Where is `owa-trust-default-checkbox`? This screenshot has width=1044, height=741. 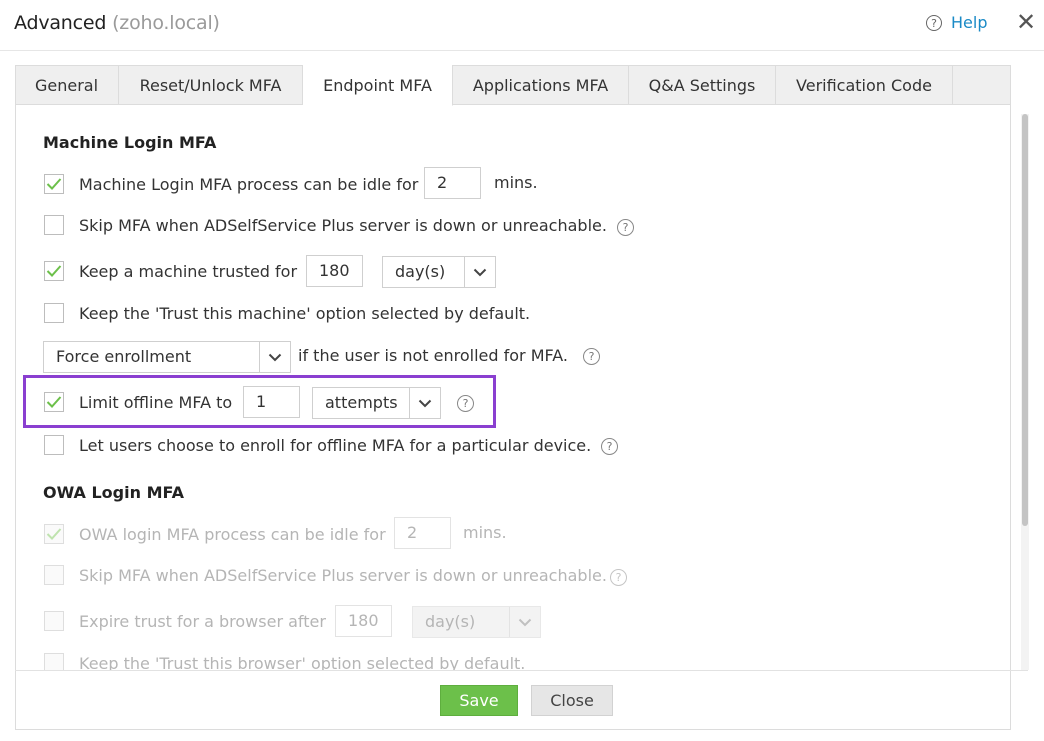 owa-trust-default-checkbox is located at coordinates (54, 661).